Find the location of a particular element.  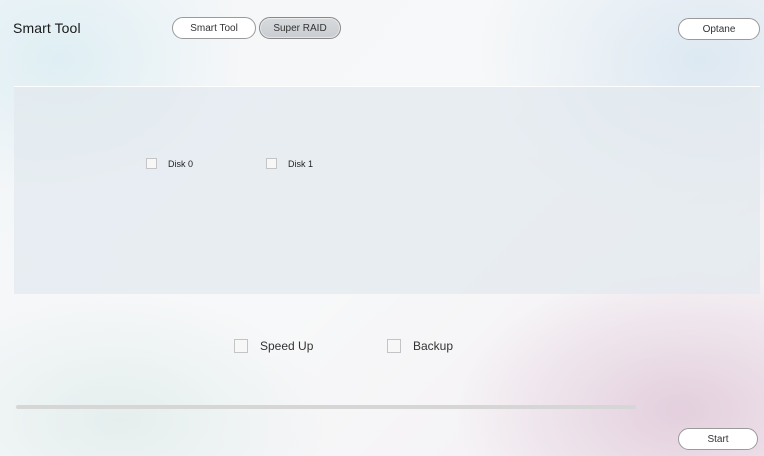

tab-smart-tool: Smart Tool is located at coordinates (214, 28).